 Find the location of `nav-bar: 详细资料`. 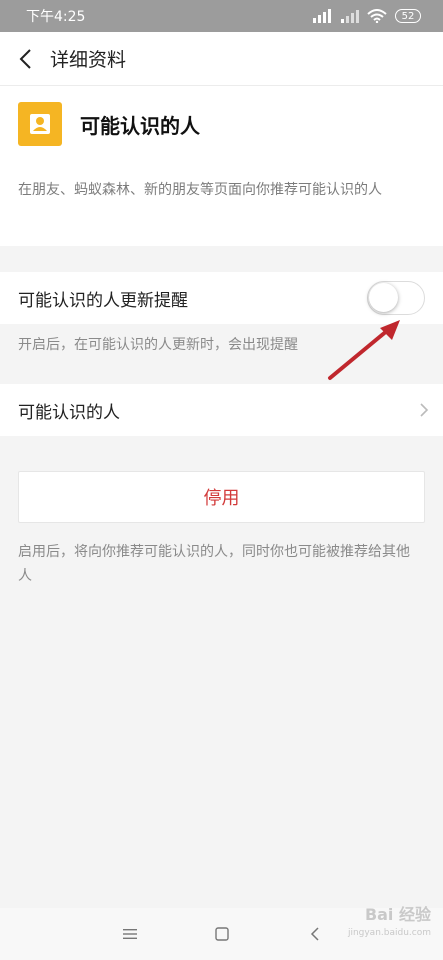

nav-bar: 详细资料 is located at coordinates (221, 59).